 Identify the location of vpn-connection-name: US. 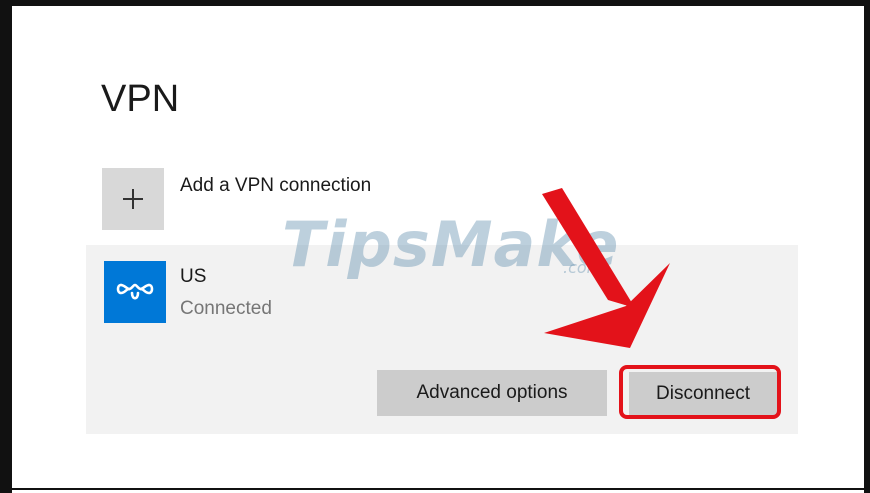
(193, 276).